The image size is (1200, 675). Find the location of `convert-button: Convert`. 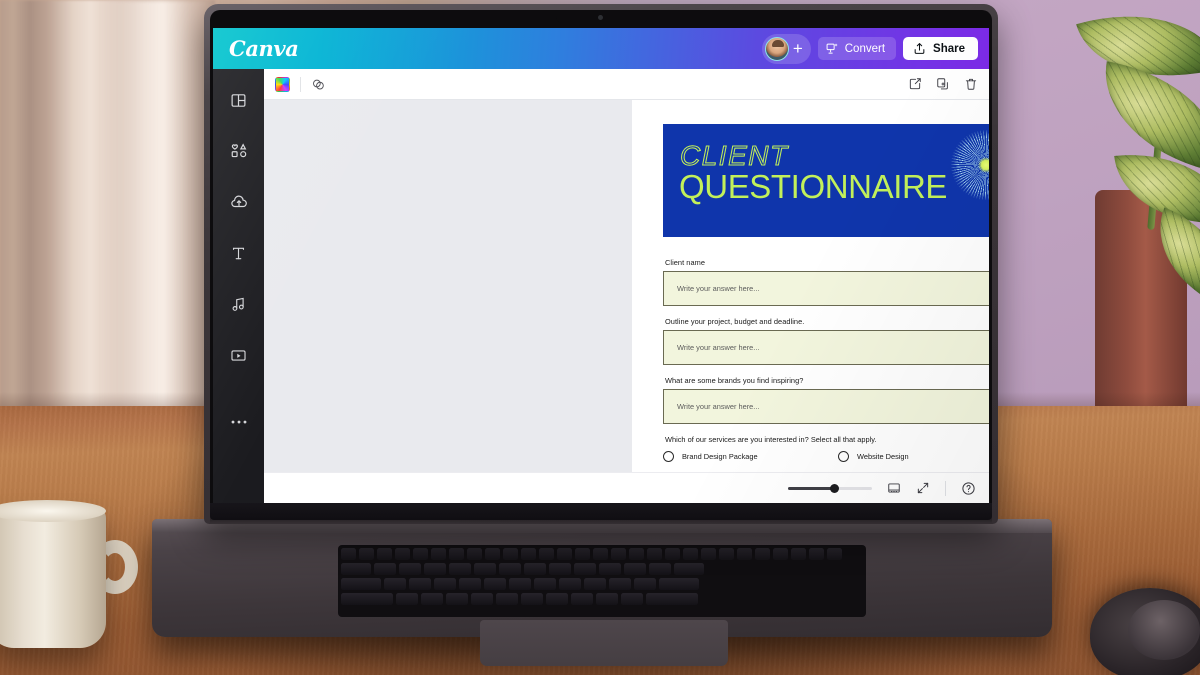

convert-button: Convert is located at coordinates (857, 48).